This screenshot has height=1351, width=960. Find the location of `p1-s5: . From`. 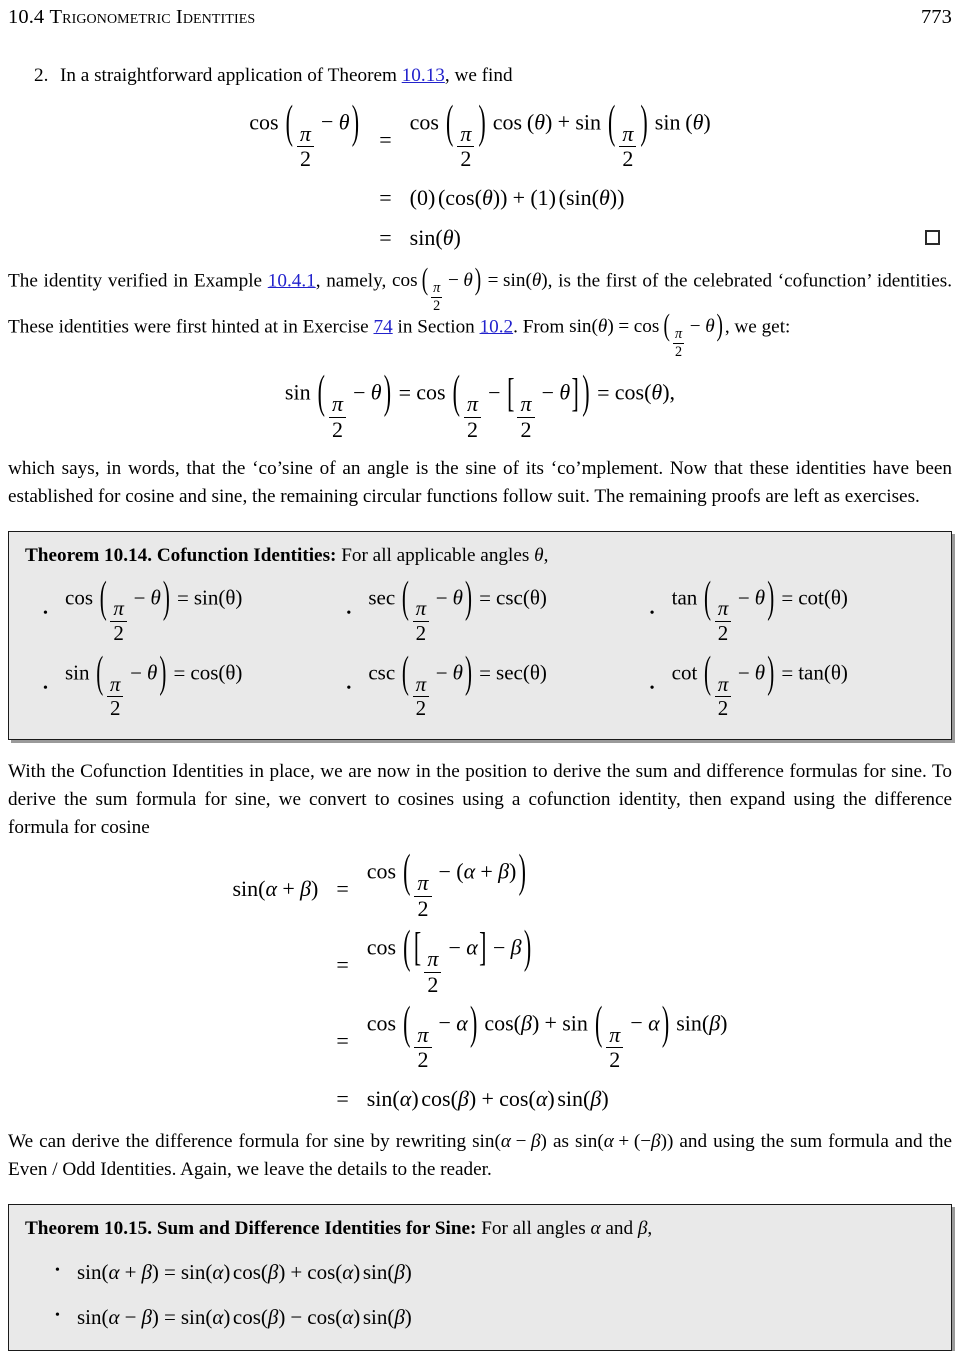

p1-s5: . From is located at coordinates (541, 327).